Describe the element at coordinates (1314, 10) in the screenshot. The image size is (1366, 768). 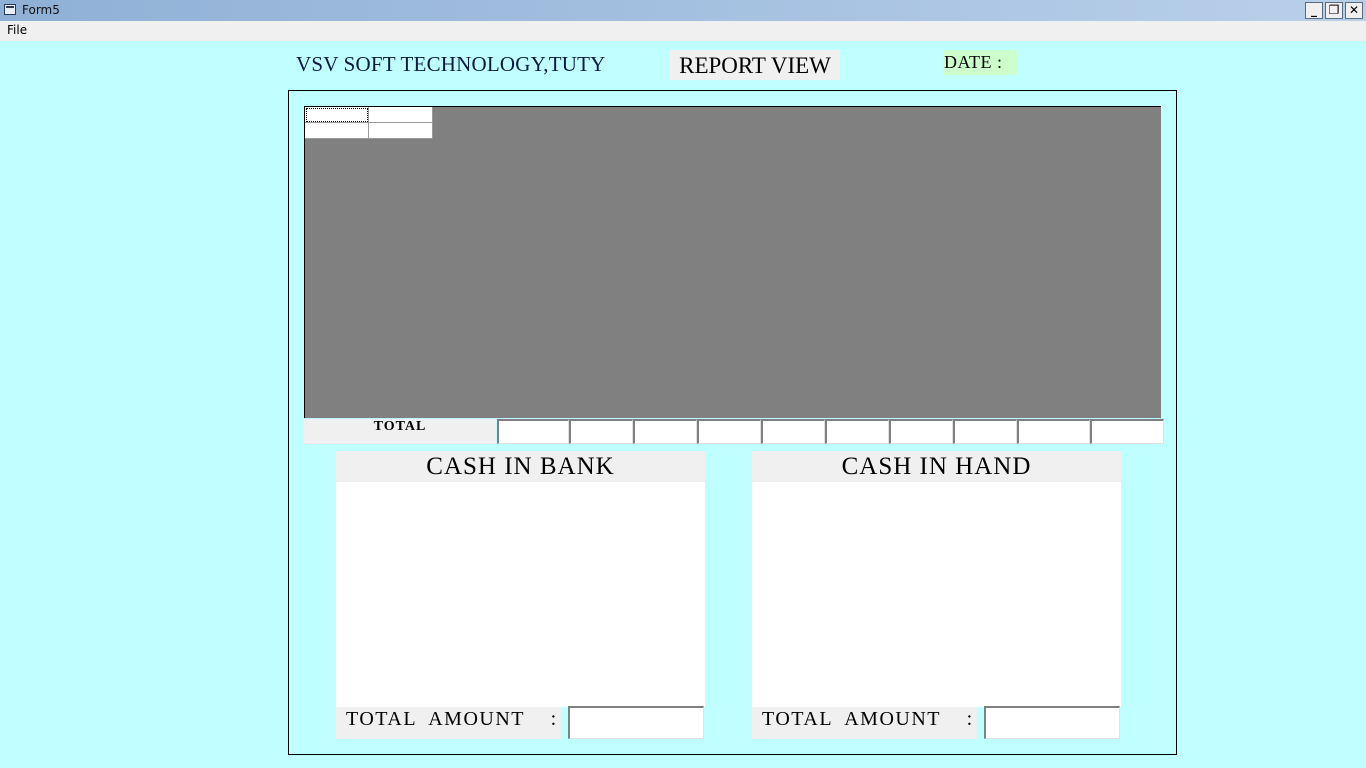
I see `minimize-button: _` at that location.